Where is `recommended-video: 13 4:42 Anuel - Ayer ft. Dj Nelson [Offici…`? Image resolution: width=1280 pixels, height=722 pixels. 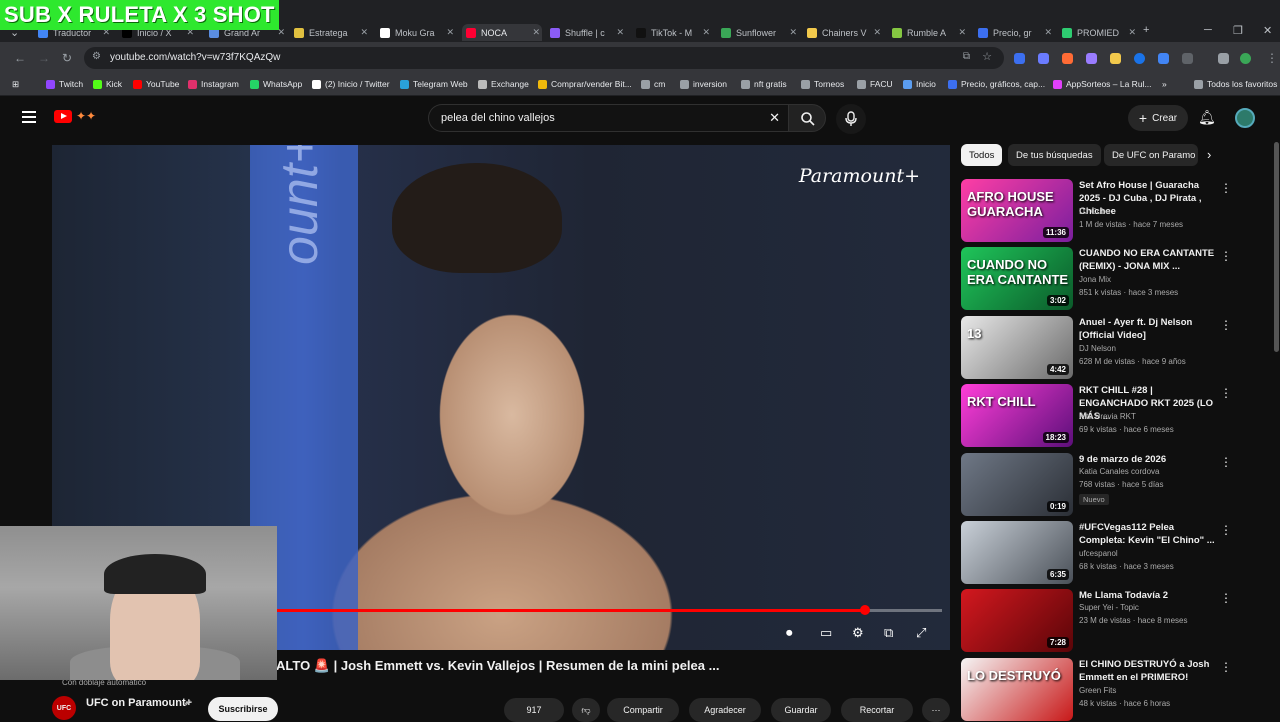
recommended-video: 13 4:42 Anuel - Ayer ft. Dj Nelson [Offici… is located at coordinates (1111, 347).